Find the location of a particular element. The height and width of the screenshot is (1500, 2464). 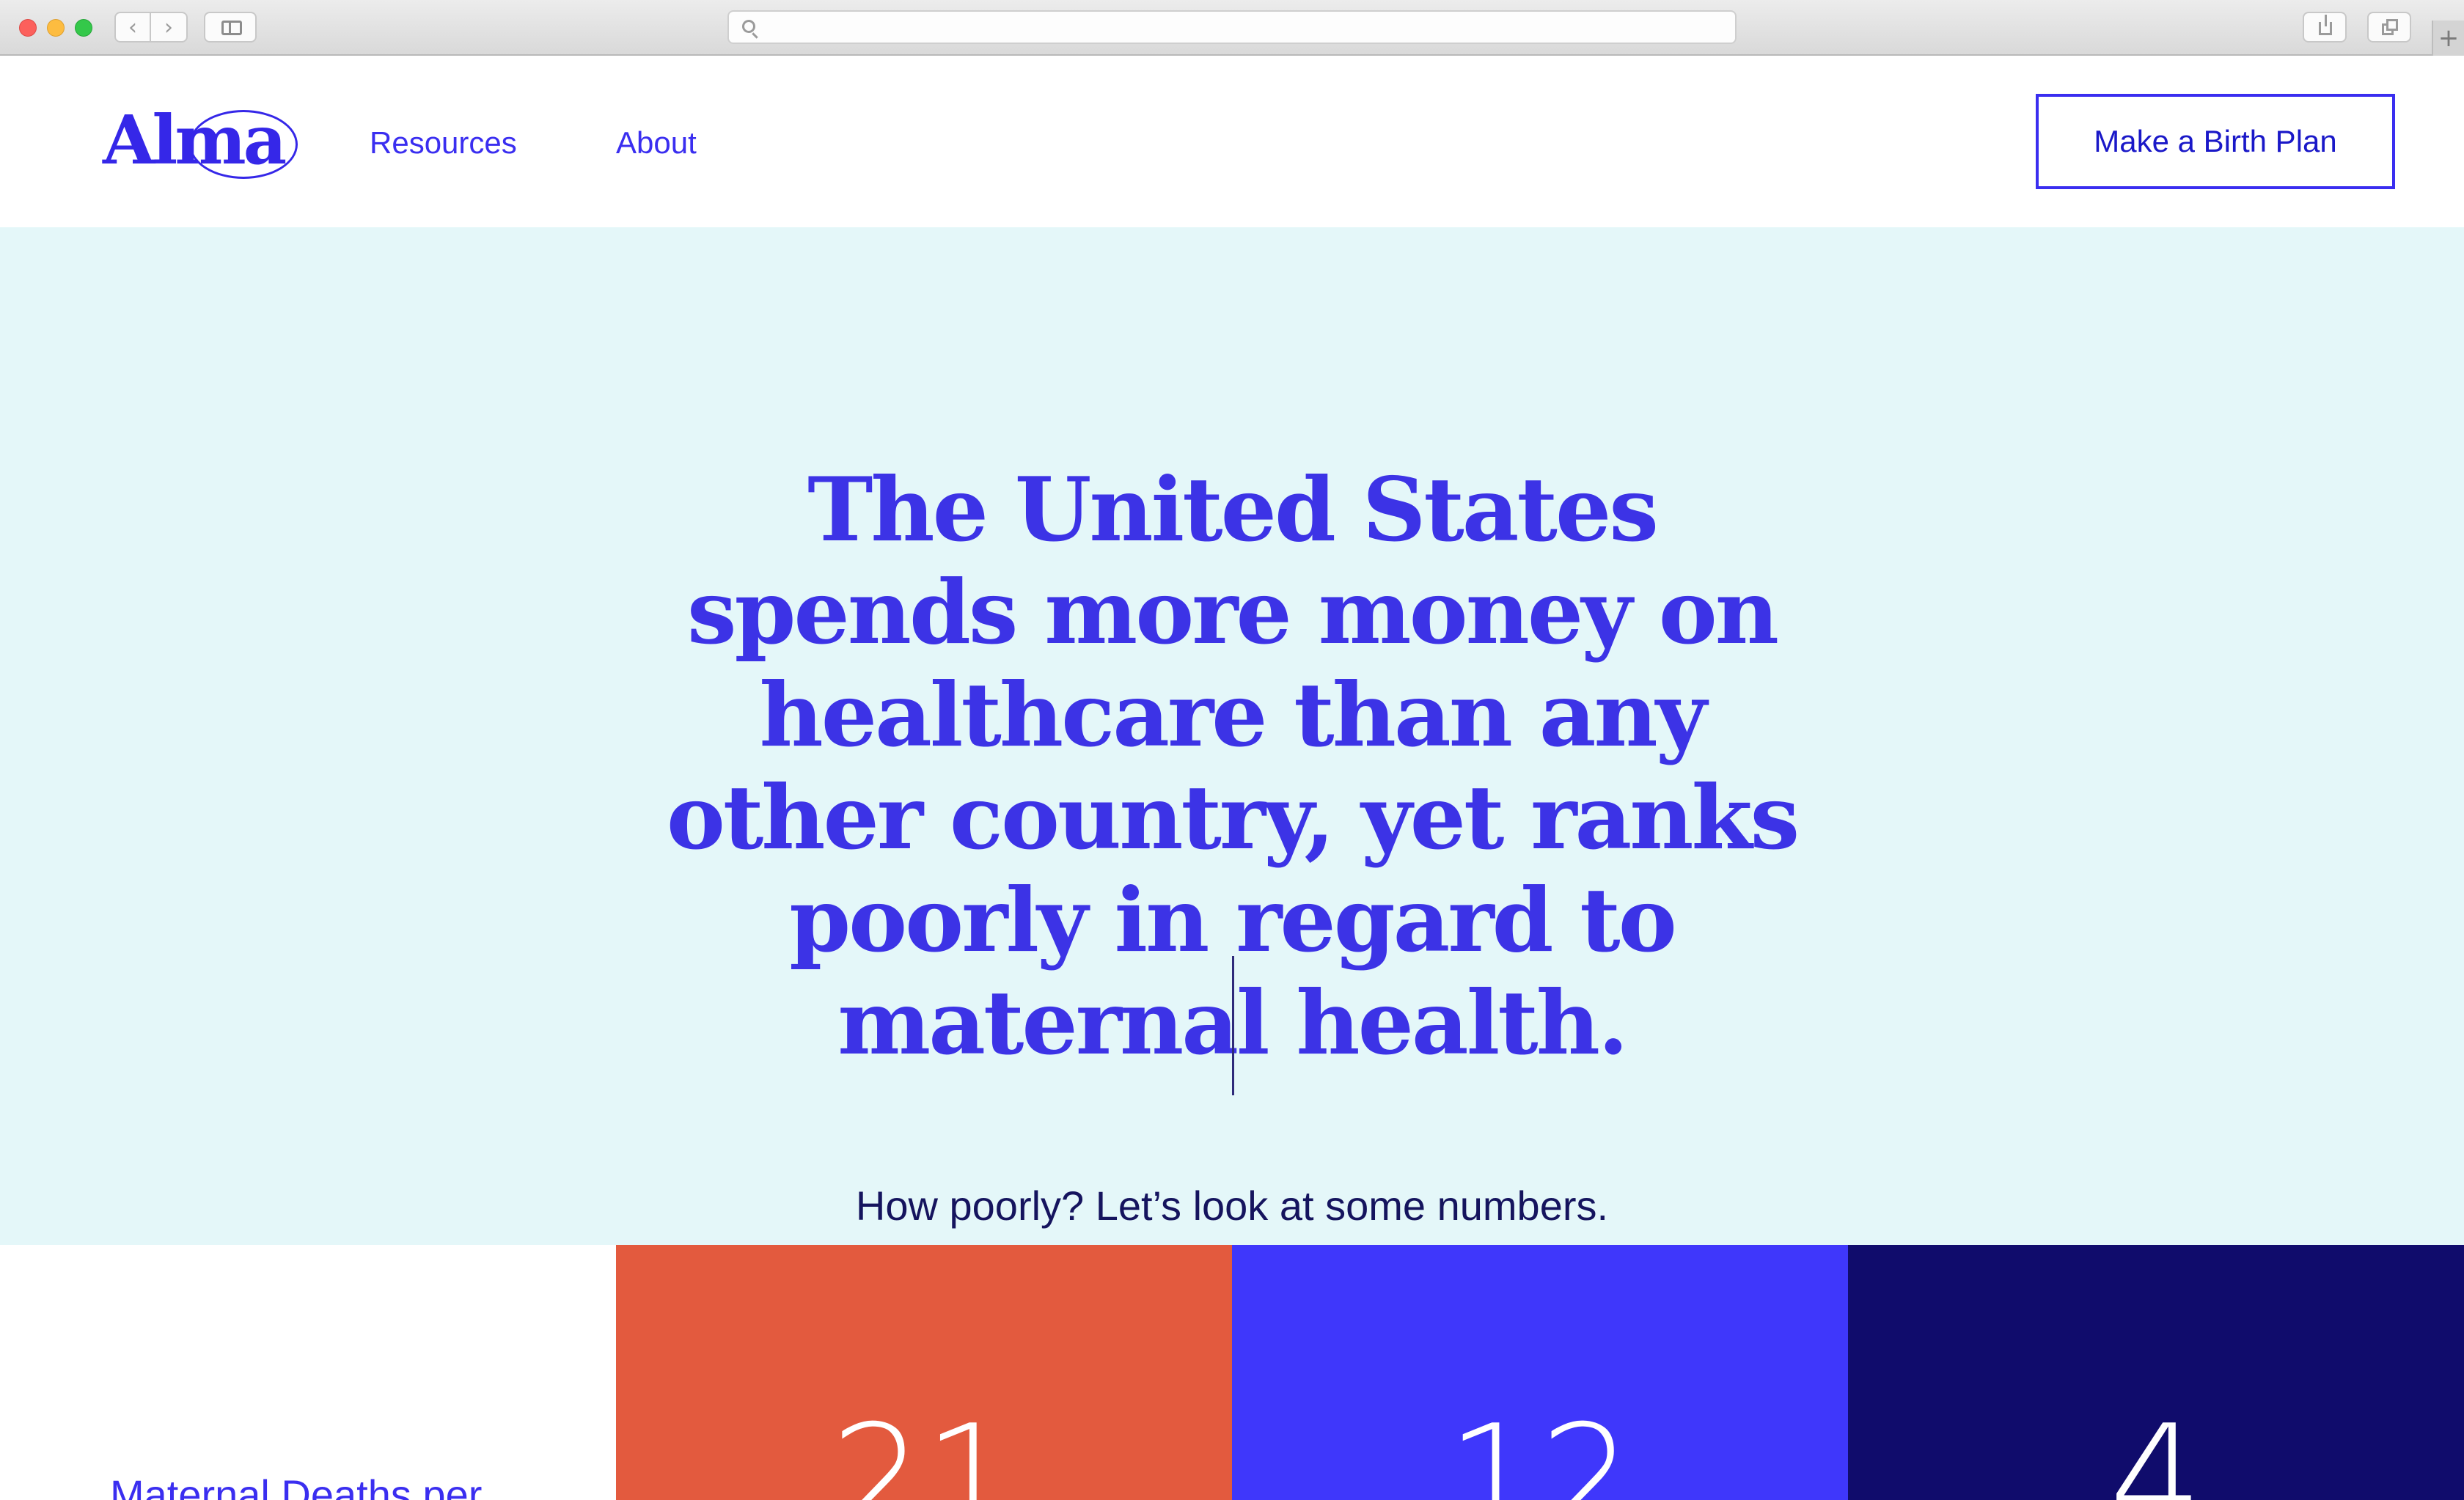

chevron-right-icon: › is located at coordinates (168, 27).